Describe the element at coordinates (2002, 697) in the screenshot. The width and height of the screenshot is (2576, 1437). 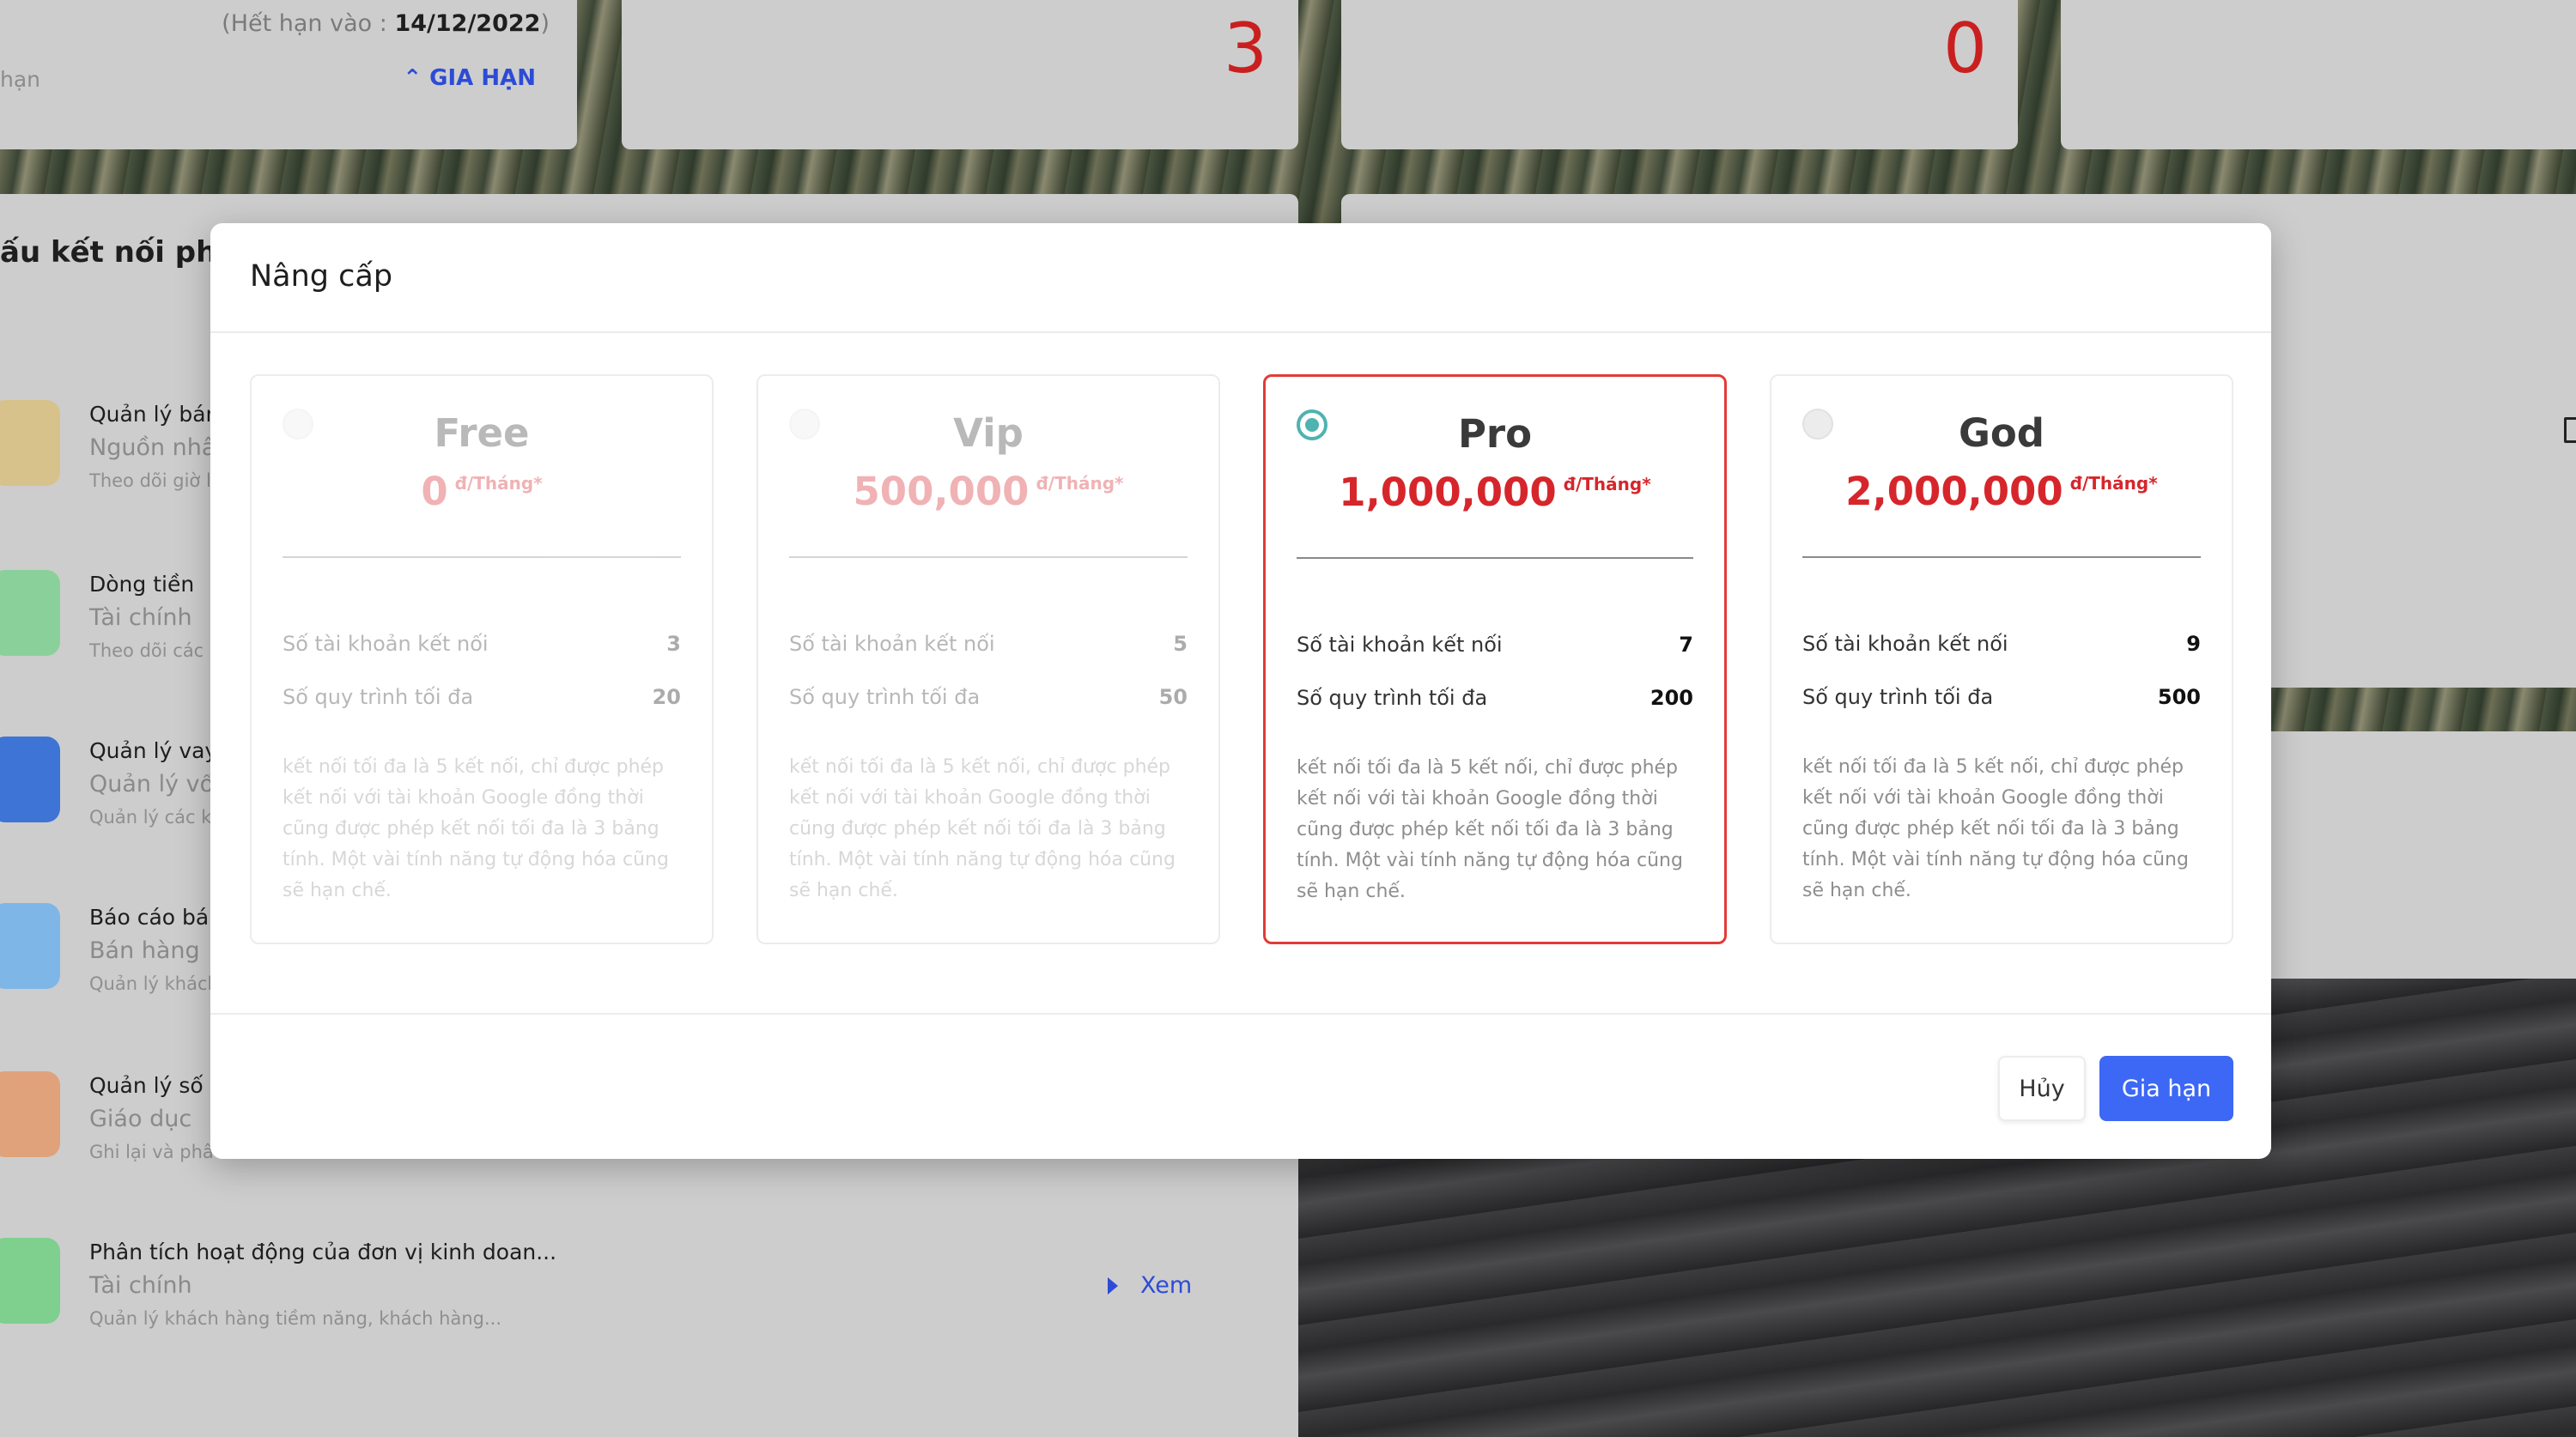
I see `plan-workflows-row: Số quy trình tối đa 500` at that location.